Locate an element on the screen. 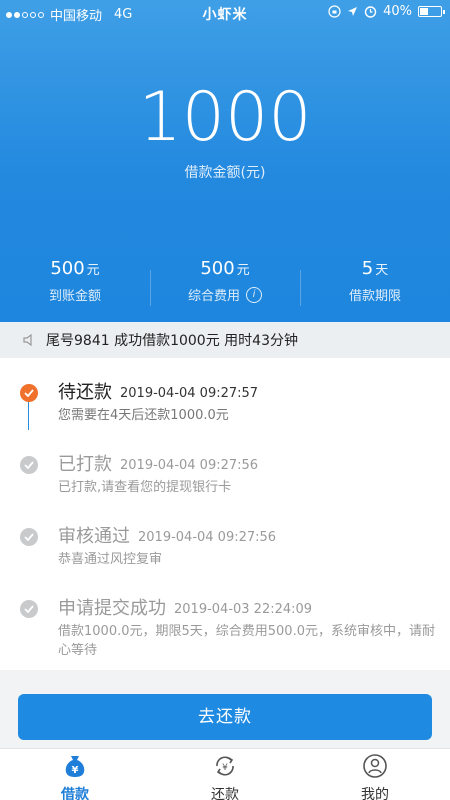  repay-cycle-icon: ¥ is located at coordinates (225, 766).